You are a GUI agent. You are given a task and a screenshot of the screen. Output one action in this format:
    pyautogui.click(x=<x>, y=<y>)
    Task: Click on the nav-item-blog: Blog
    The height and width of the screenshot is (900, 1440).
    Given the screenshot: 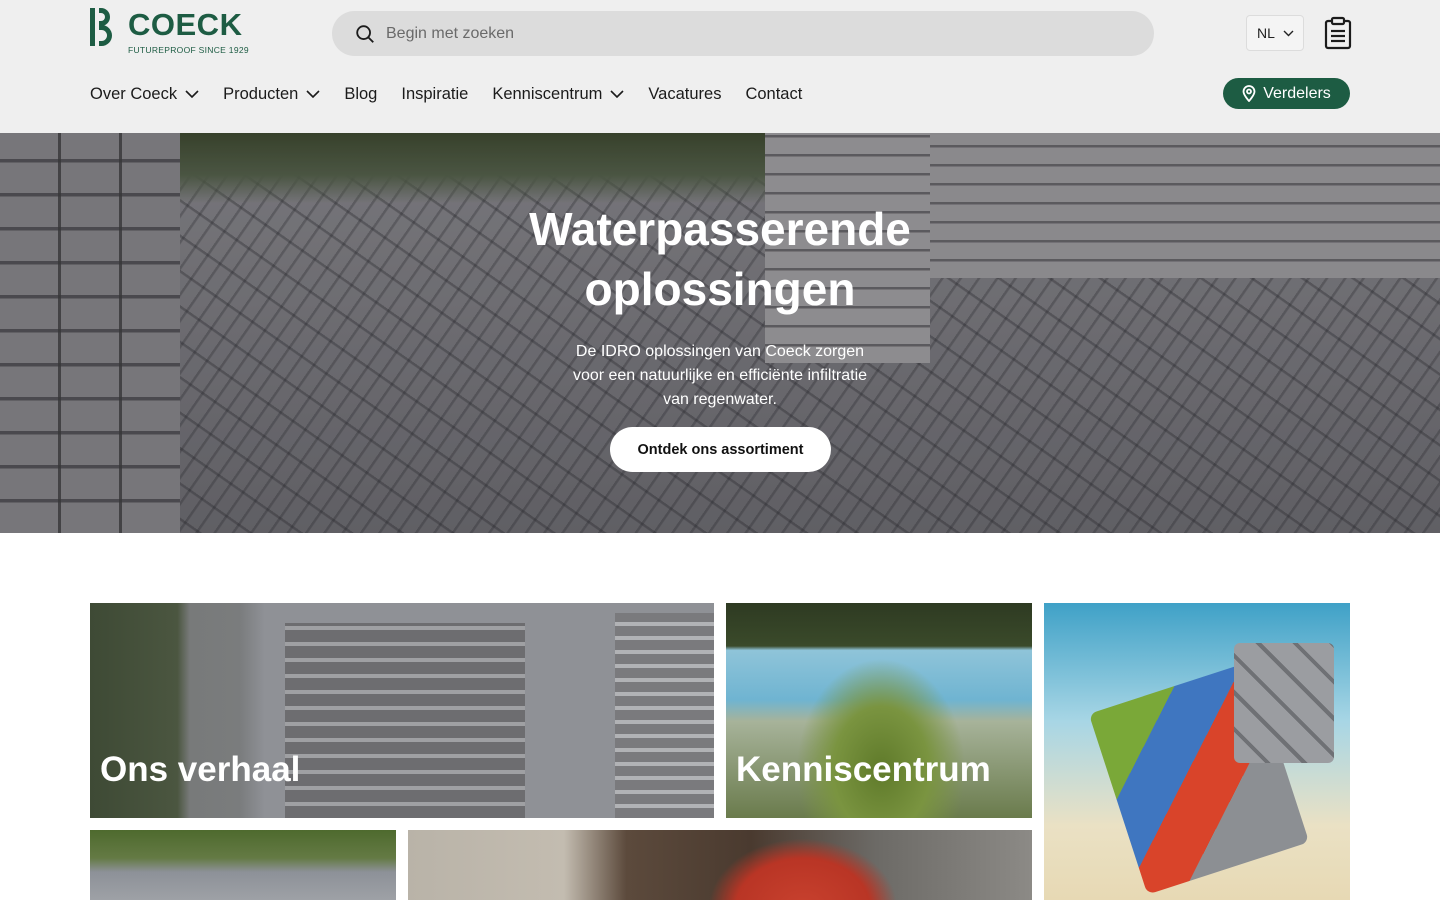 What is the action you would take?
    pyautogui.click(x=360, y=94)
    